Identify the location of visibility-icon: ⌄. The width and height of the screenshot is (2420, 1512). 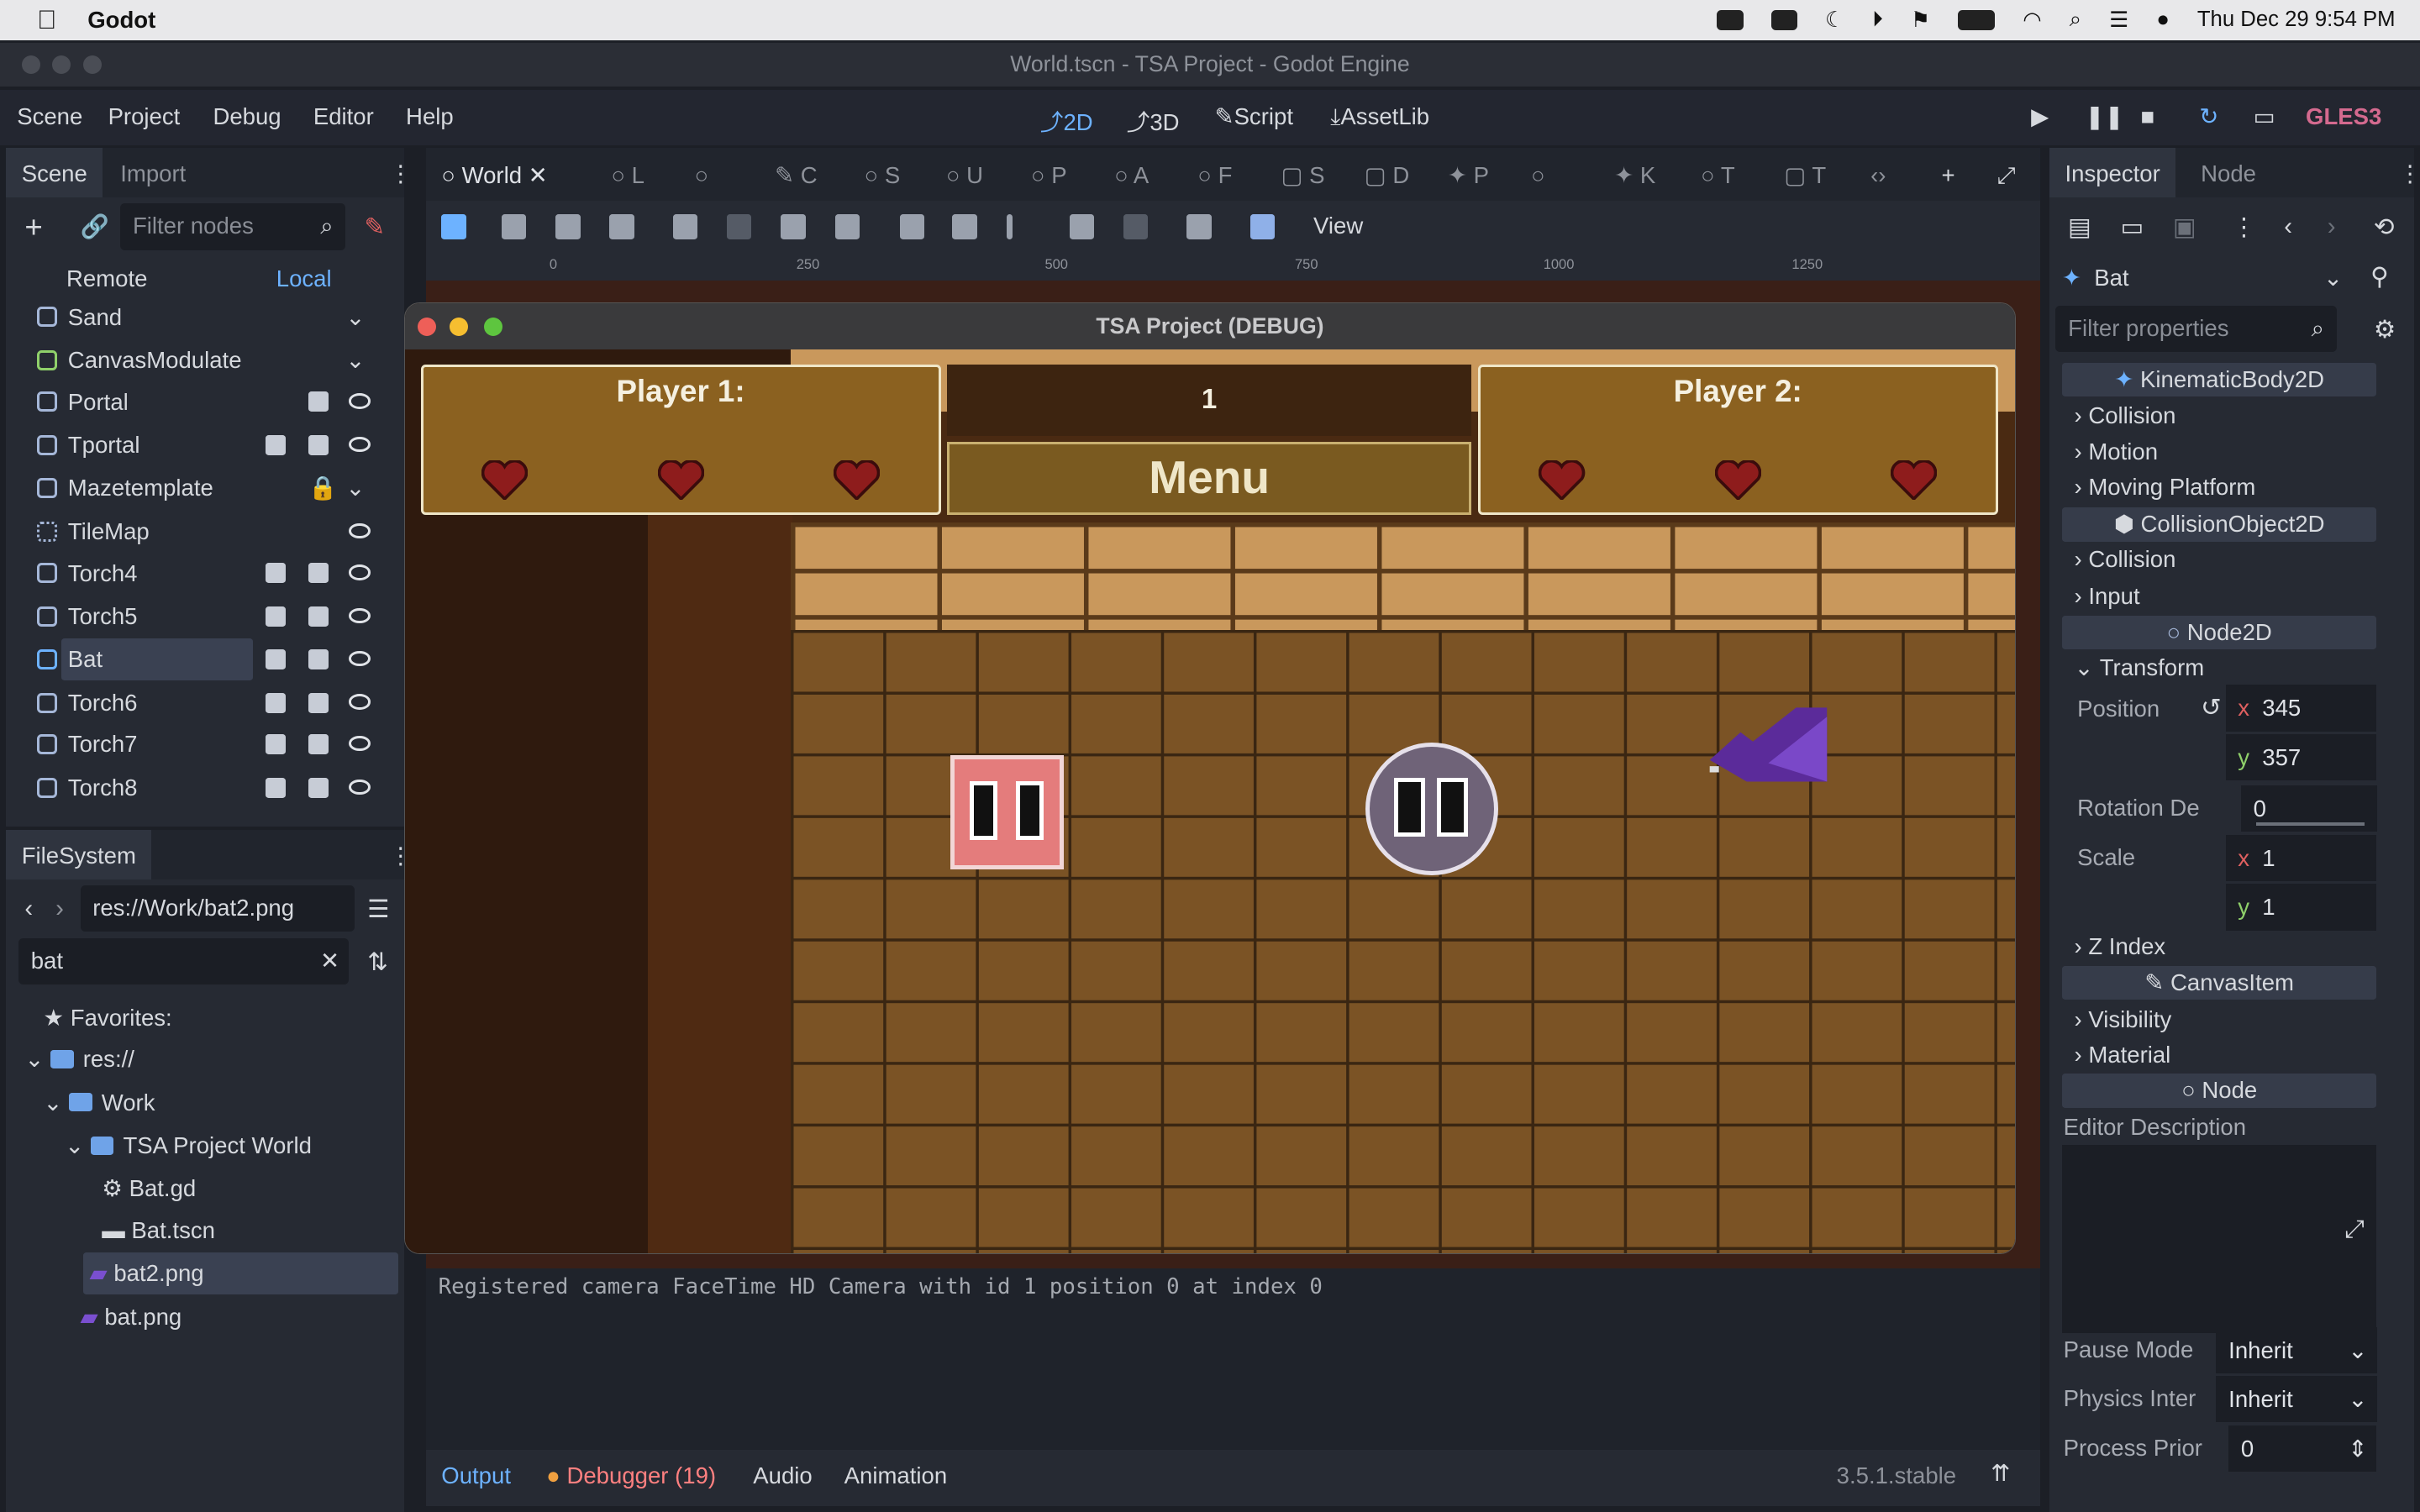
(355, 318).